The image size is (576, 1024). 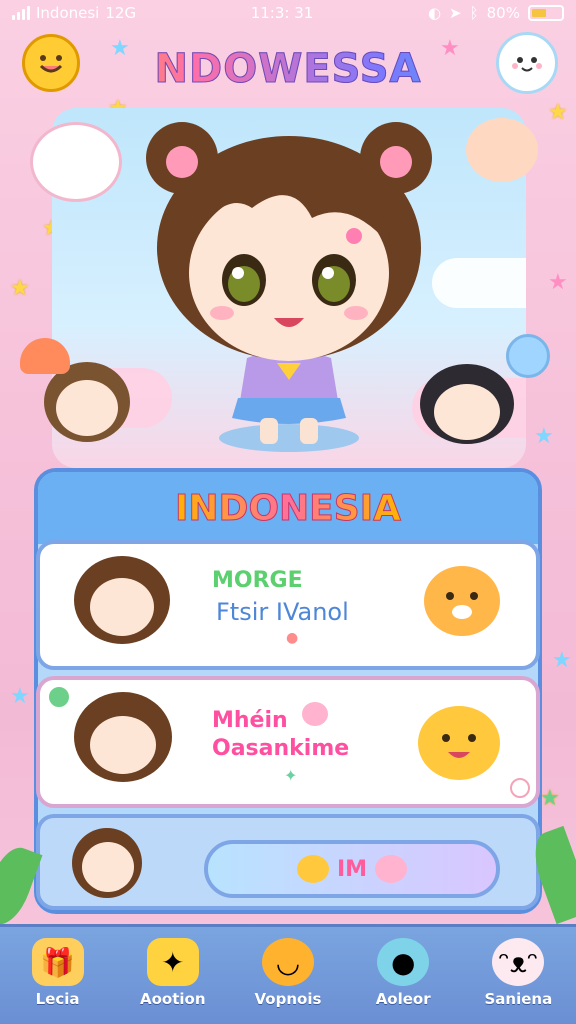 What do you see at coordinates (503, 13) in the screenshot?
I see `battery-percent: 80%` at bounding box center [503, 13].